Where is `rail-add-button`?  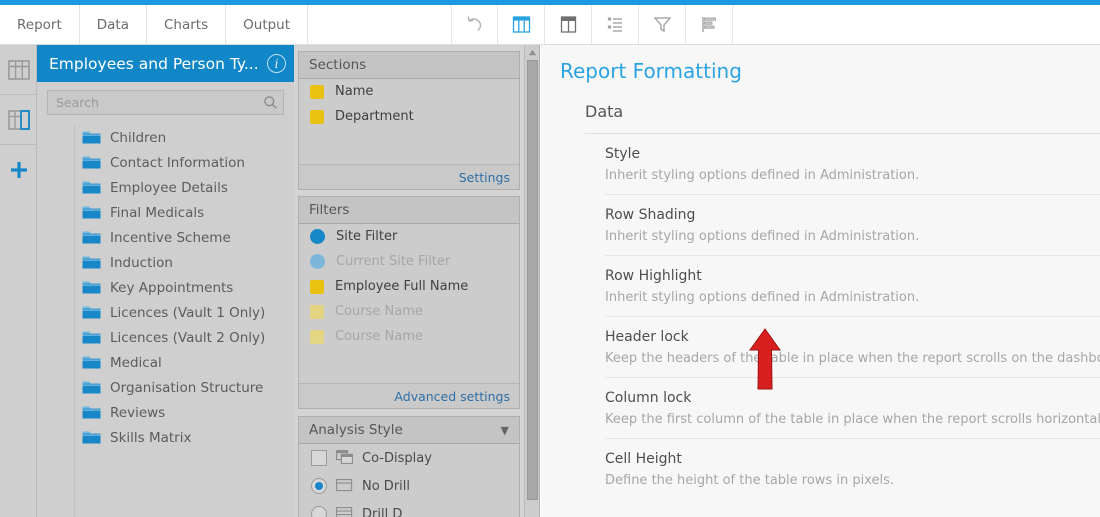
rail-add-button is located at coordinates (18, 170).